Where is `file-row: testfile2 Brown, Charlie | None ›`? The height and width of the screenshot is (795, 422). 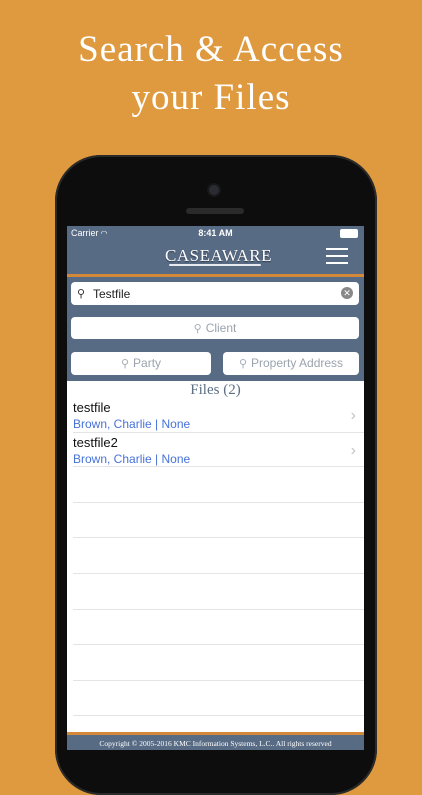 file-row: testfile2 Brown, Charlie | None › is located at coordinates (215, 452).